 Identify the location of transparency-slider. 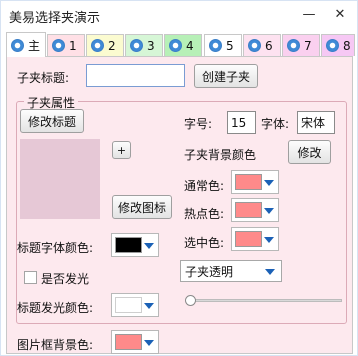
(264, 300).